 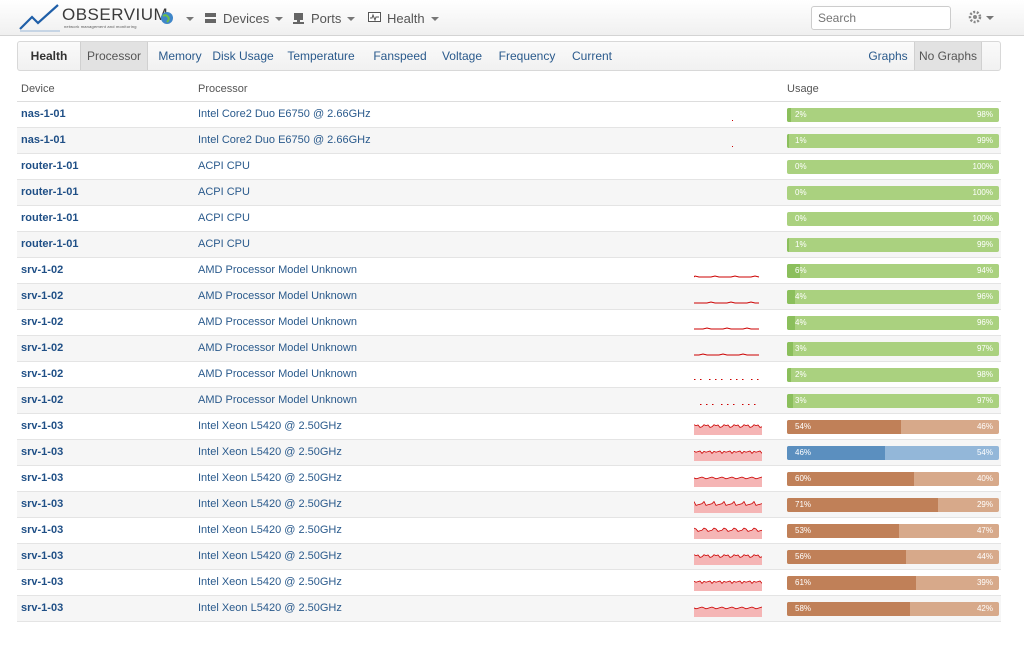 What do you see at coordinates (49, 56) in the screenshot?
I see `section-health: Health` at bounding box center [49, 56].